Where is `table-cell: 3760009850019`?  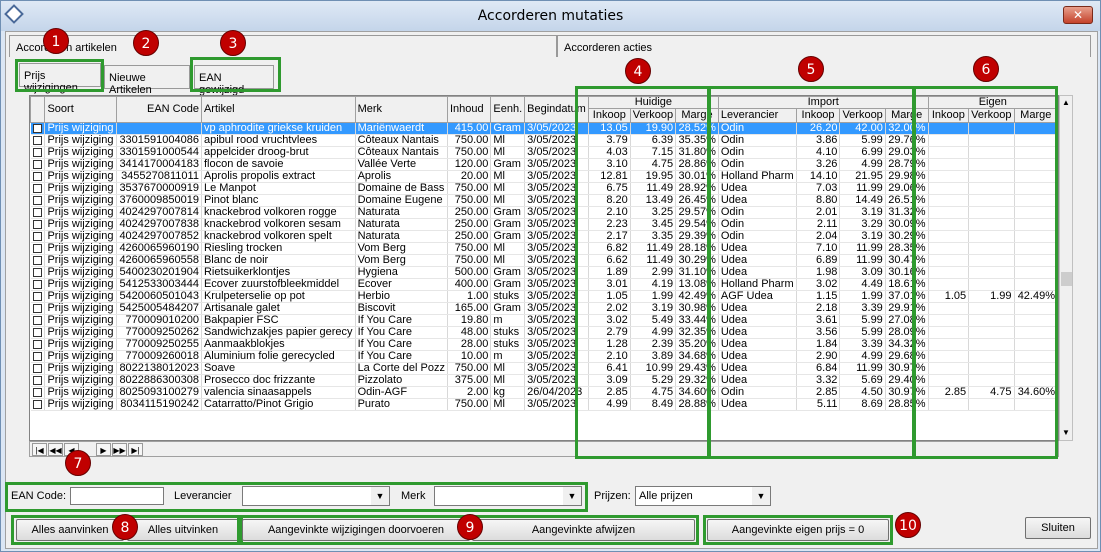
table-cell: 3760009850019 is located at coordinates (159, 200).